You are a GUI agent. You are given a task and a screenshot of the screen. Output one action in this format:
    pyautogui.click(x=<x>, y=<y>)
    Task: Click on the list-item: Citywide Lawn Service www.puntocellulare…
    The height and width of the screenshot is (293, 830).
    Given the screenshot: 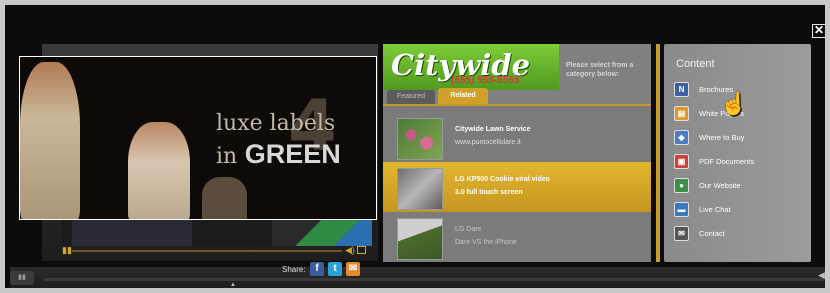 What is the action you would take?
    pyautogui.click(x=517, y=137)
    